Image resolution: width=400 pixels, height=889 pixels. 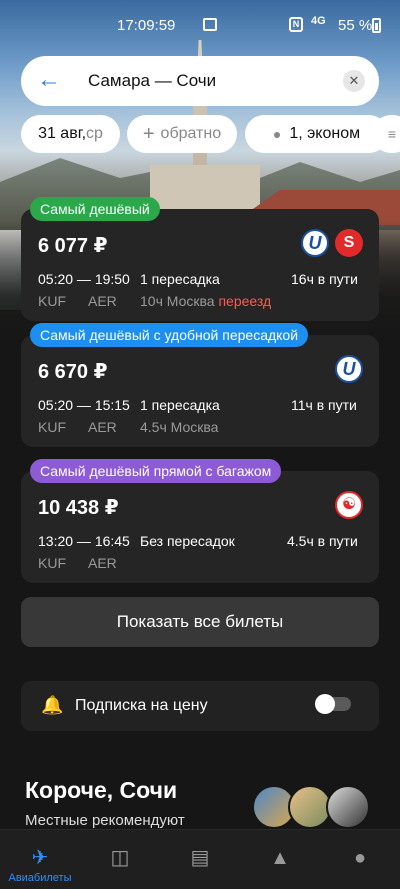 I want to click on offer-duration: 4.5ч в пути, so click(x=322, y=541).